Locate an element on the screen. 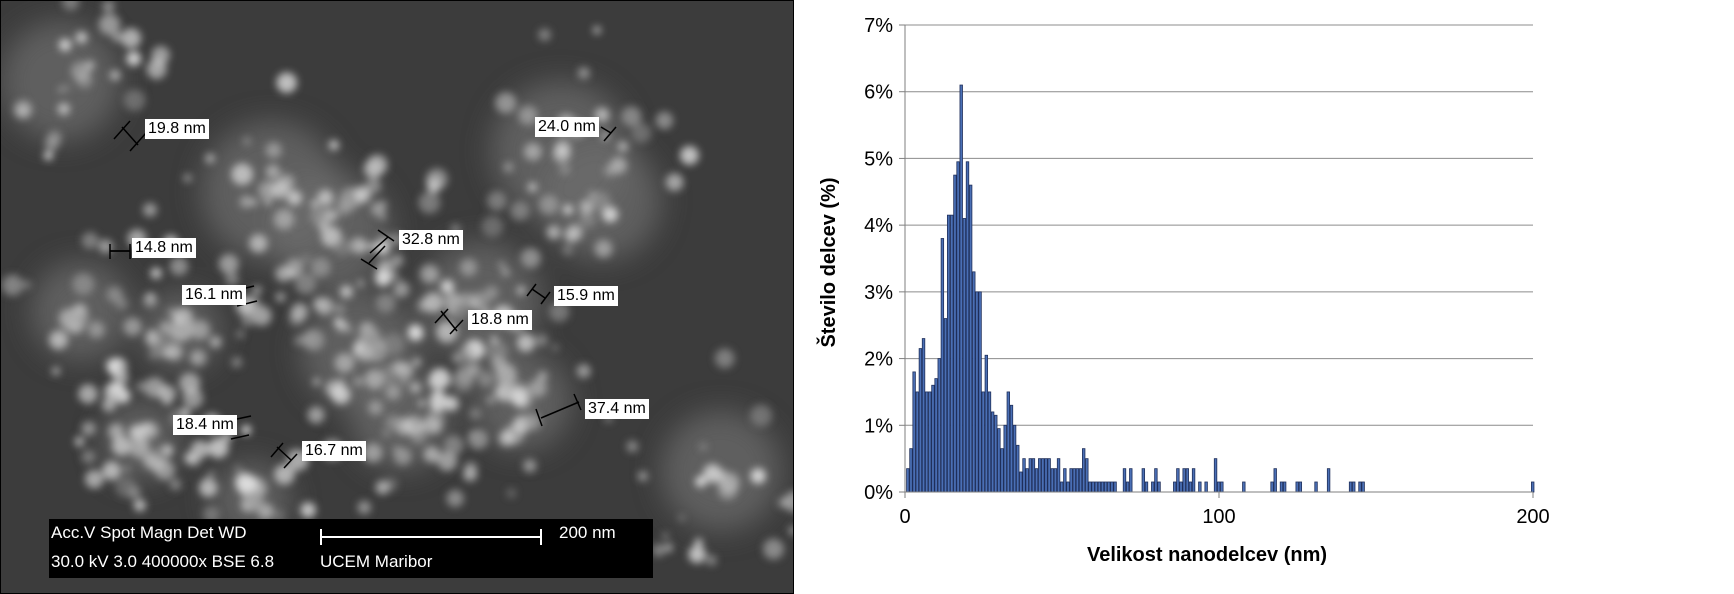 This screenshot has width=1734, height=594. info-lab: UCEM Maribor is located at coordinates (376, 561).